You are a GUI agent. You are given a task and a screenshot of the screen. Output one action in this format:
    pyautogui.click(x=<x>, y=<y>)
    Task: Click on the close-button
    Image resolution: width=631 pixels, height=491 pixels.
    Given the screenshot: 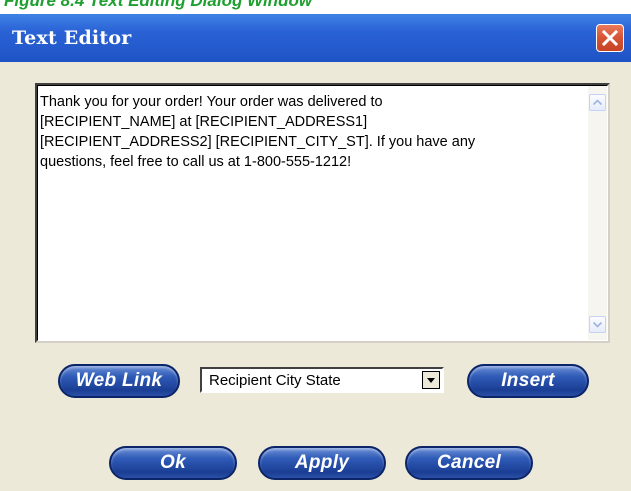 What is the action you would take?
    pyautogui.click(x=610, y=38)
    